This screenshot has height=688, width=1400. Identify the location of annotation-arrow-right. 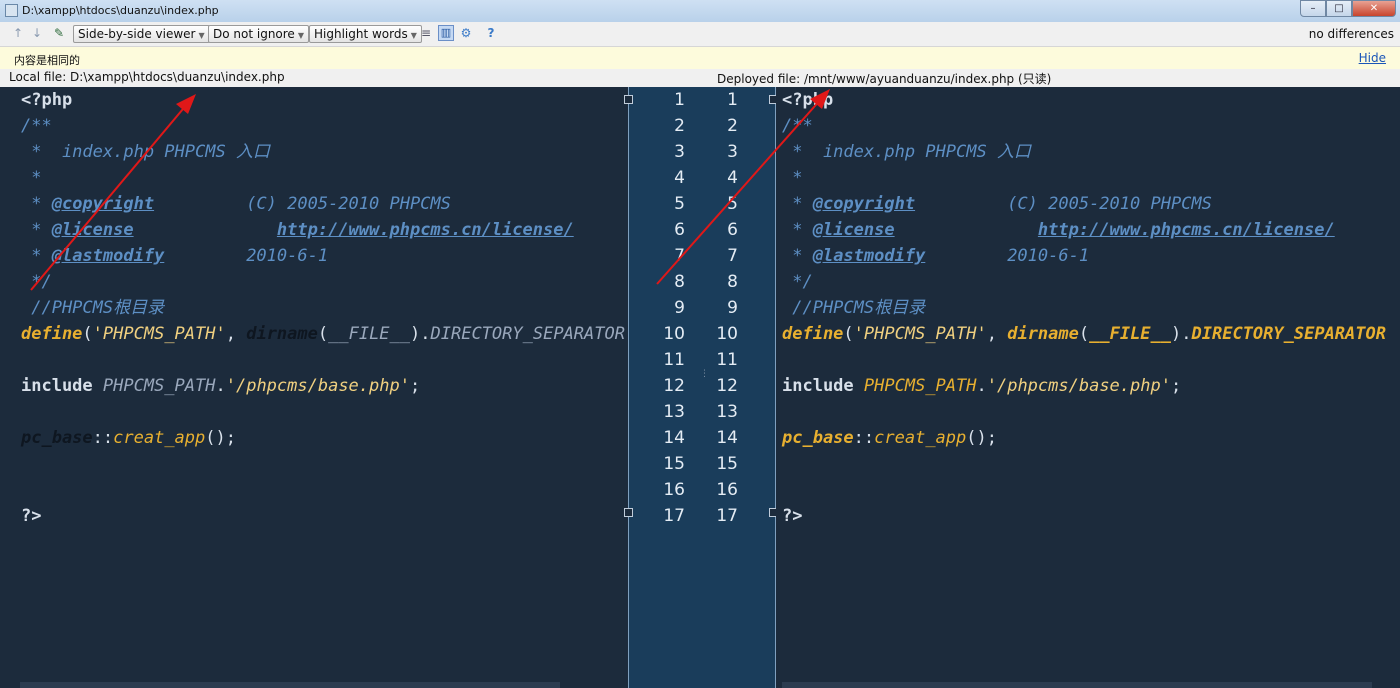
(739, 191).